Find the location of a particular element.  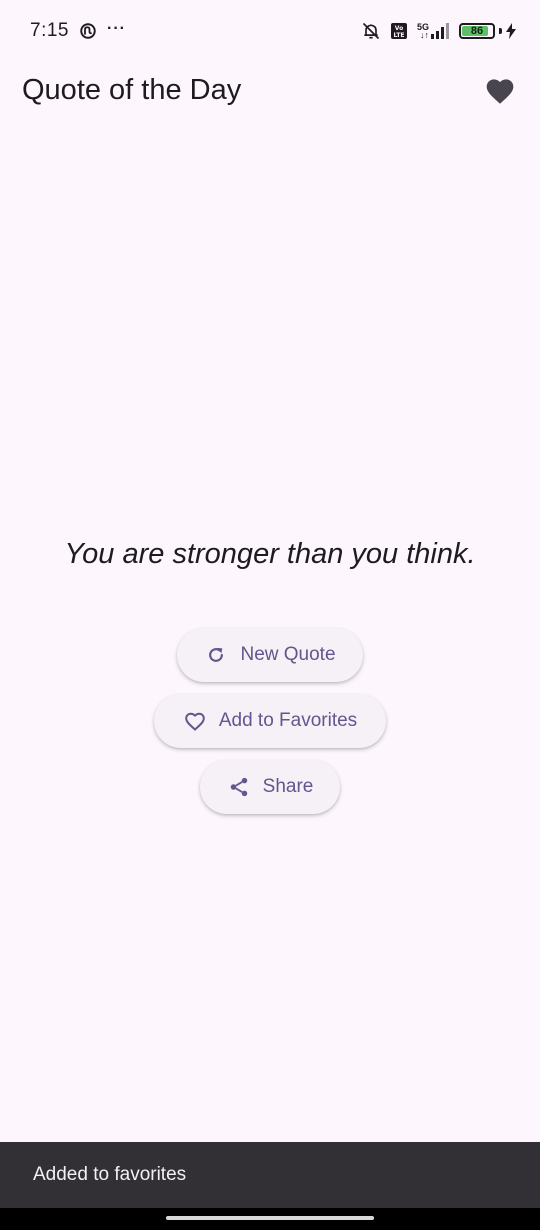

sync-icon is located at coordinates (88, 31).